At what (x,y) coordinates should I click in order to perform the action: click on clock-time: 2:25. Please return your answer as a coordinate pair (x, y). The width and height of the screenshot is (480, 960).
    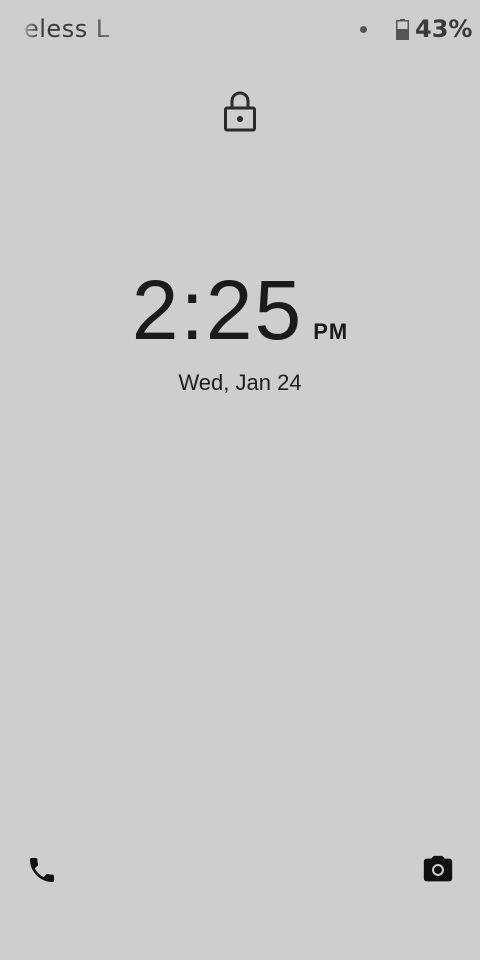
    Looking at the image, I should click on (217, 310).